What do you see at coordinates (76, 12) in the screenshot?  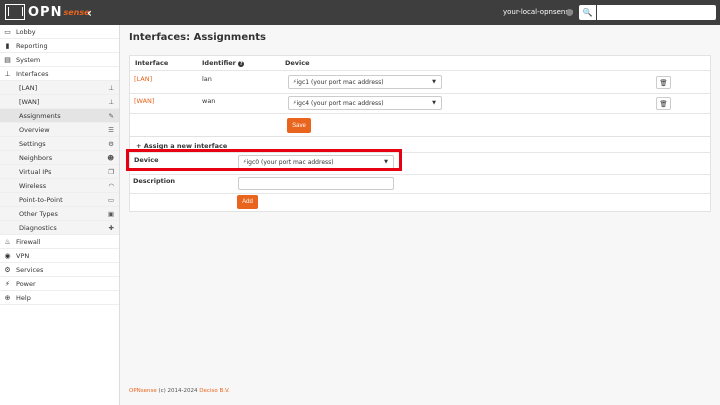 I see `logo-sense-text: sense` at bounding box center [76, 12].